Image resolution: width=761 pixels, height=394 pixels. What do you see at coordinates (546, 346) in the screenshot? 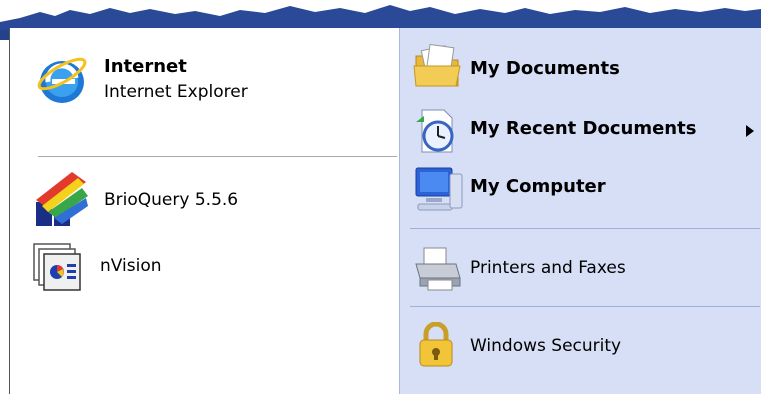
I see `windows-security-label: Windows Security` at bounding box center [546, 346].